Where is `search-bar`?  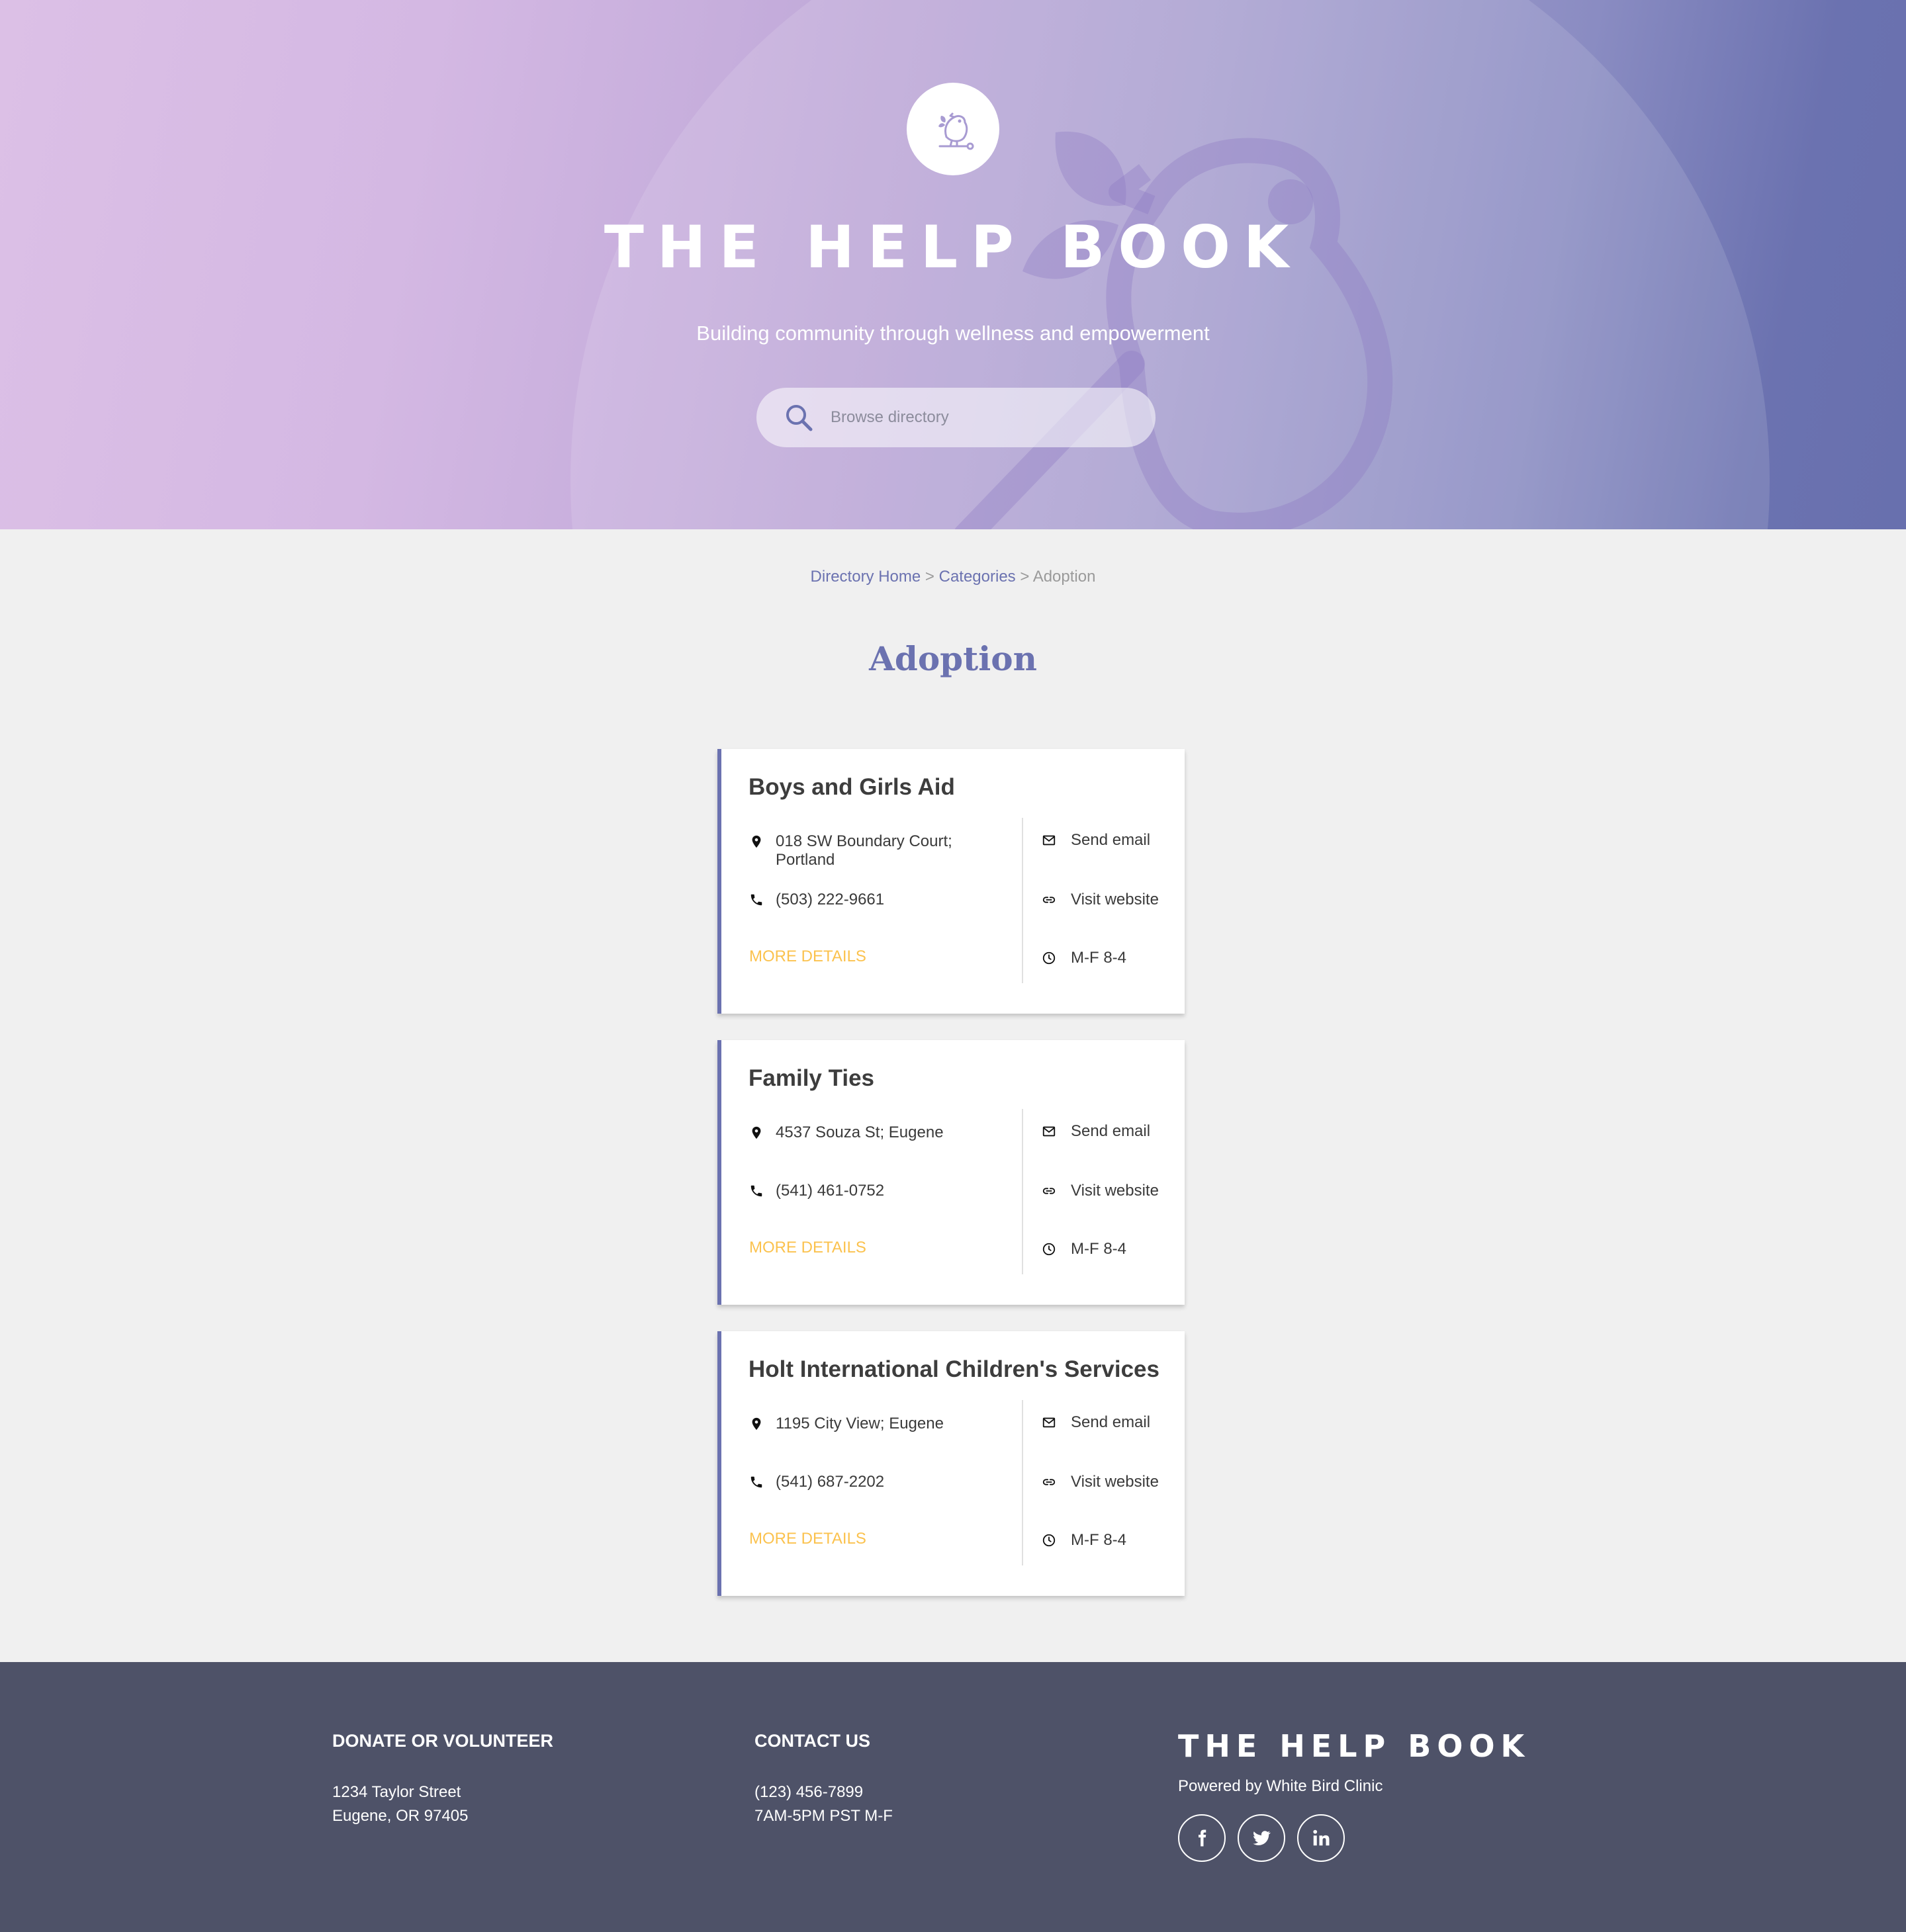
search-bar is located at coordinates (956, 417).